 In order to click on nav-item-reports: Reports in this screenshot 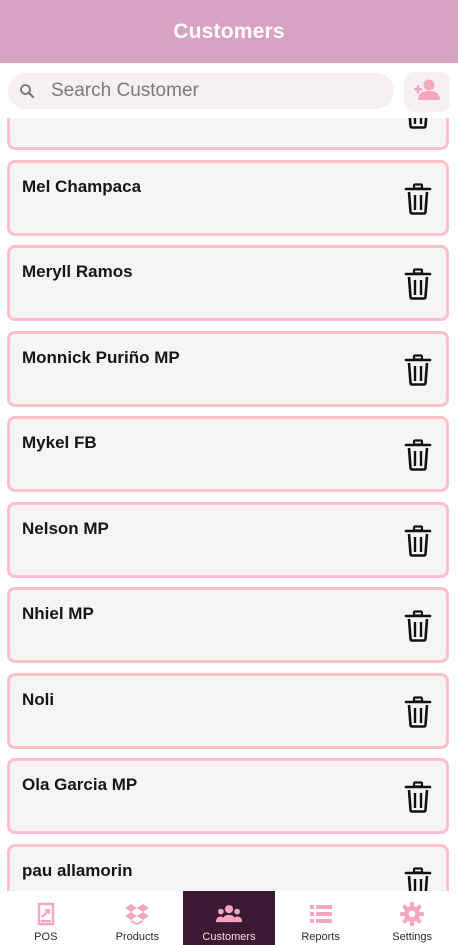, I will do `click(321, 918)`.